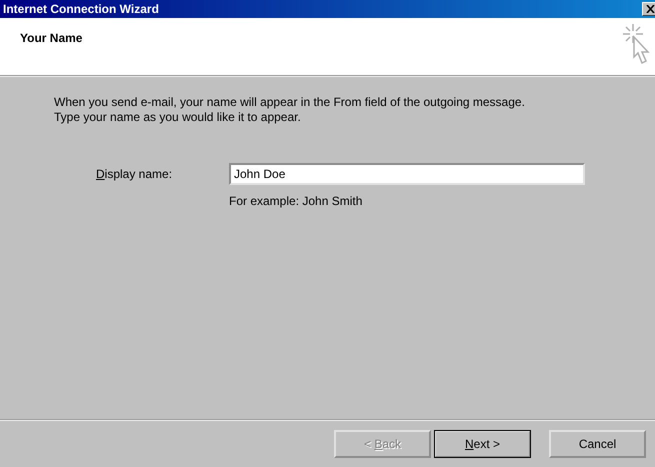 The width and height of the screenshot is (655, 467). What do you see at coordinates (135, 174) in the screenshot?
I see `field-label: Display name:` at bounding box center [135, 174].